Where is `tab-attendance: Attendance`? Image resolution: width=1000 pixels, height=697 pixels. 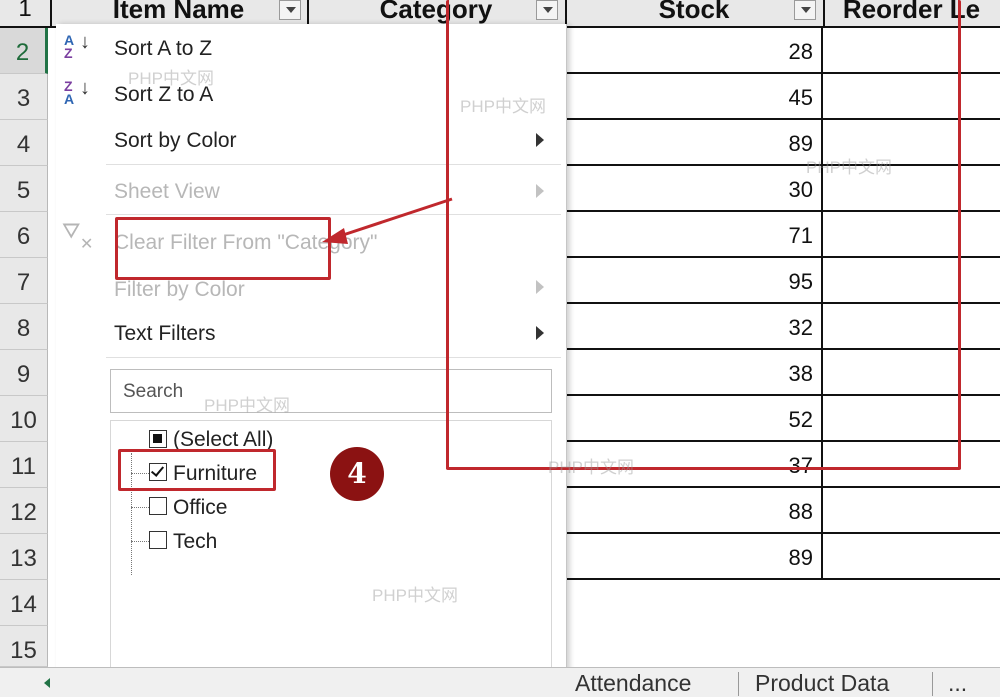 tab-attendance: Attendance is located at coordinates (633, 683).